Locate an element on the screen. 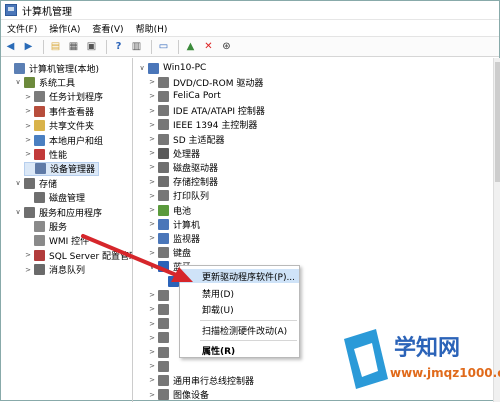 This screenshot has height=402, width=500. watermark-logo-icon is located at coordinates (366, 359).